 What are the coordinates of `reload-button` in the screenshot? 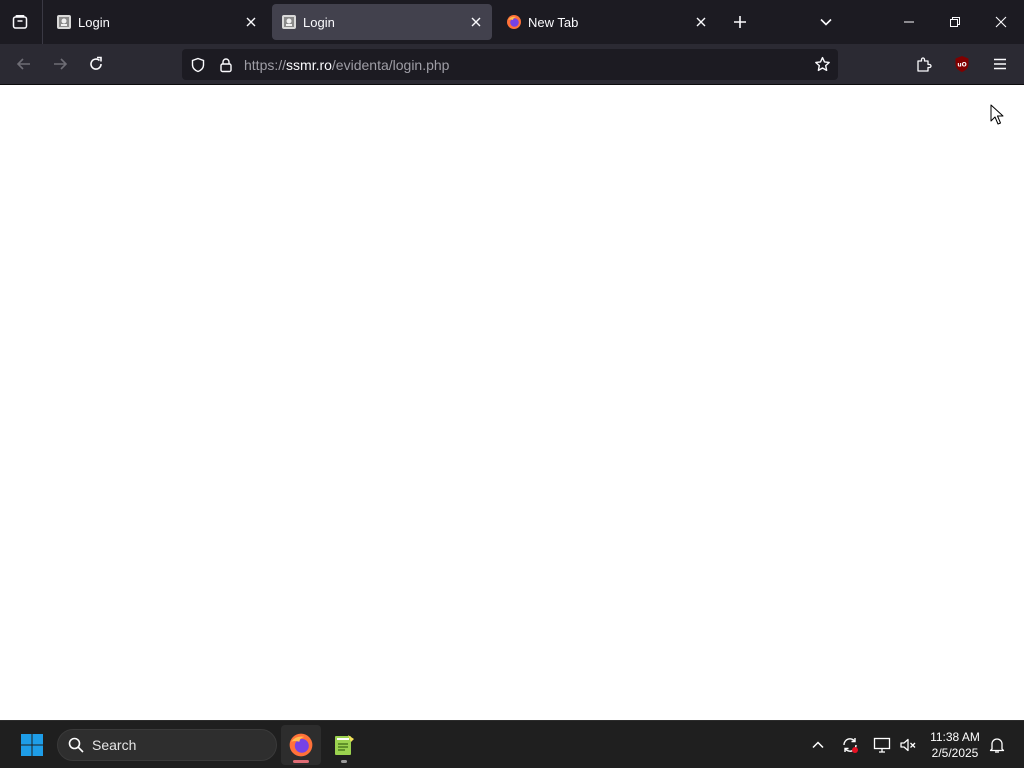 It's located at (96, 64).